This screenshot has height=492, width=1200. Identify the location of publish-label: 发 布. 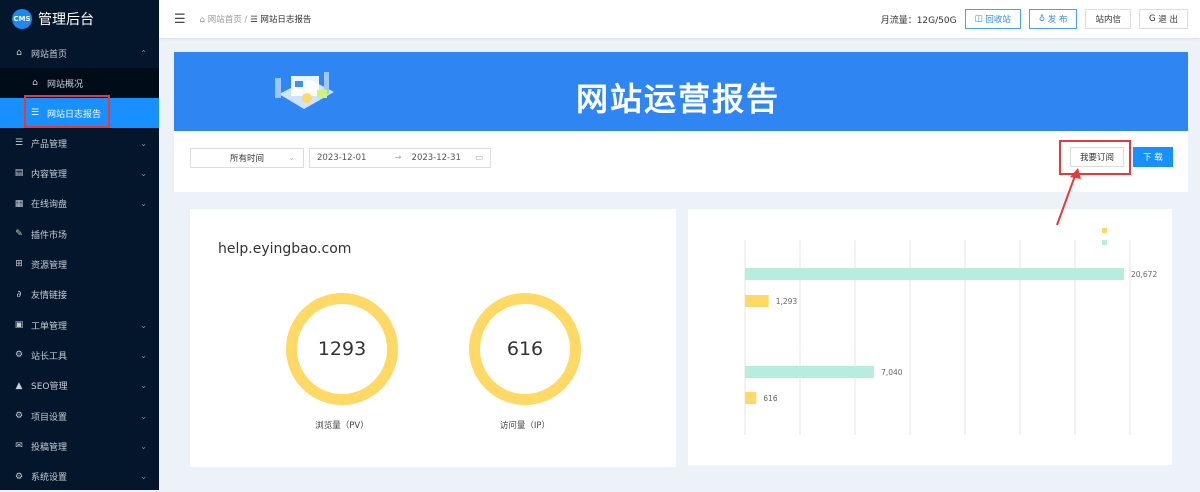
(1057, 20).